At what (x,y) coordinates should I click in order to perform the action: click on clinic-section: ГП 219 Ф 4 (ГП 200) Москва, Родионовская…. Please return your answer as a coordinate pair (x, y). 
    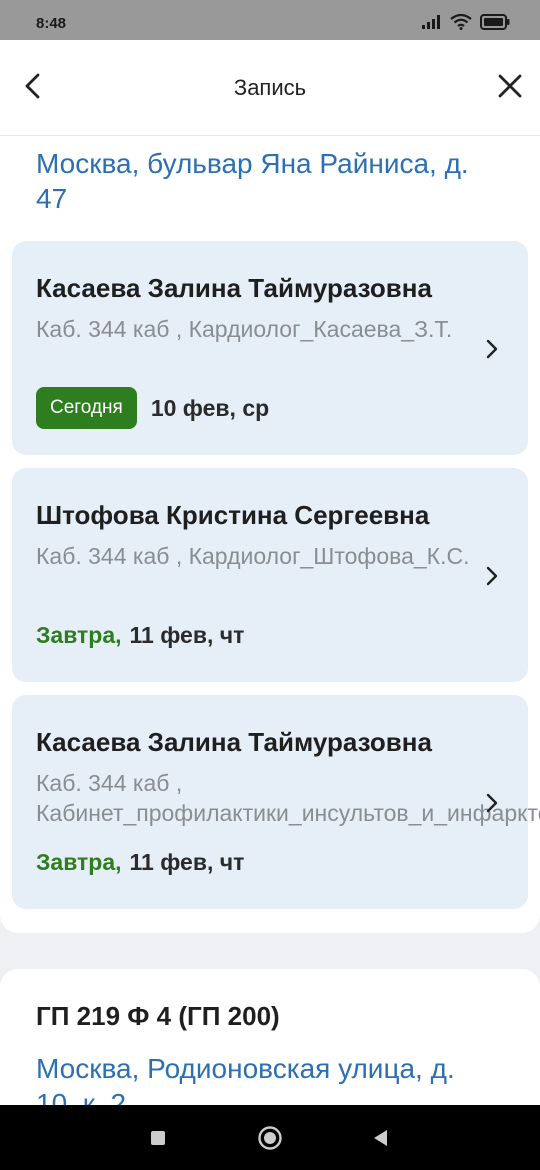
    Looking at the image, I should click on (270, 1039).